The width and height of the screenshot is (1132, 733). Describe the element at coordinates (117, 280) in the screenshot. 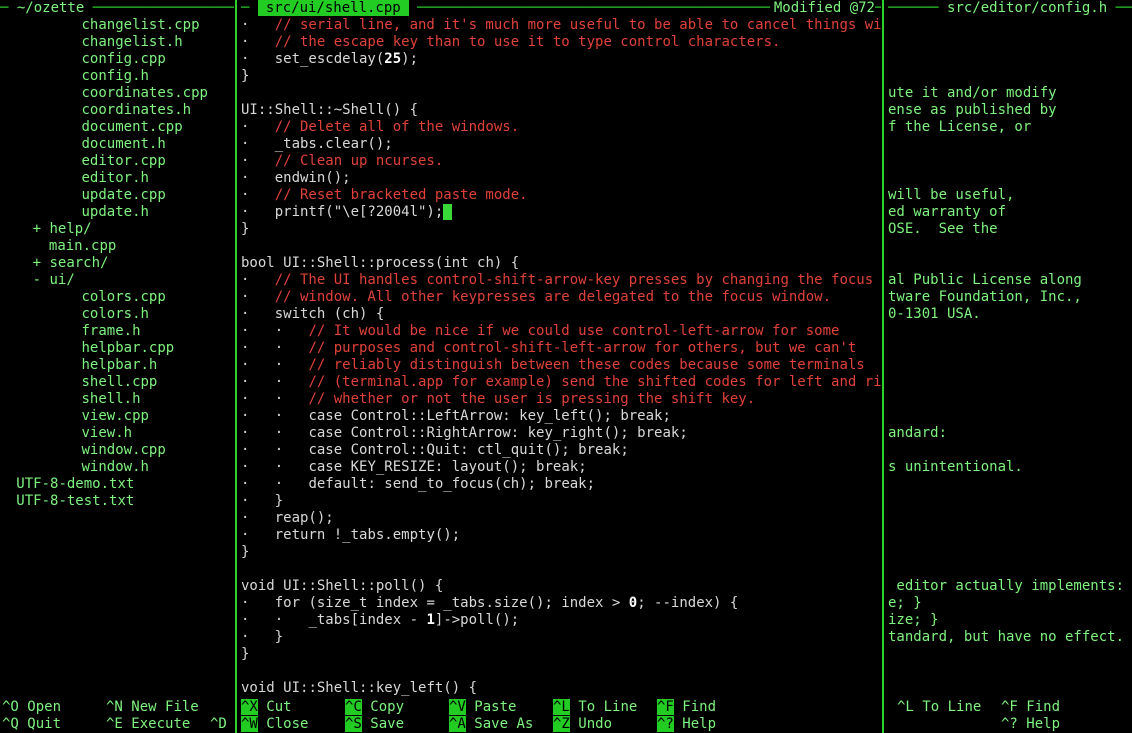

I see `file-tree-item: - ui/` at that location.